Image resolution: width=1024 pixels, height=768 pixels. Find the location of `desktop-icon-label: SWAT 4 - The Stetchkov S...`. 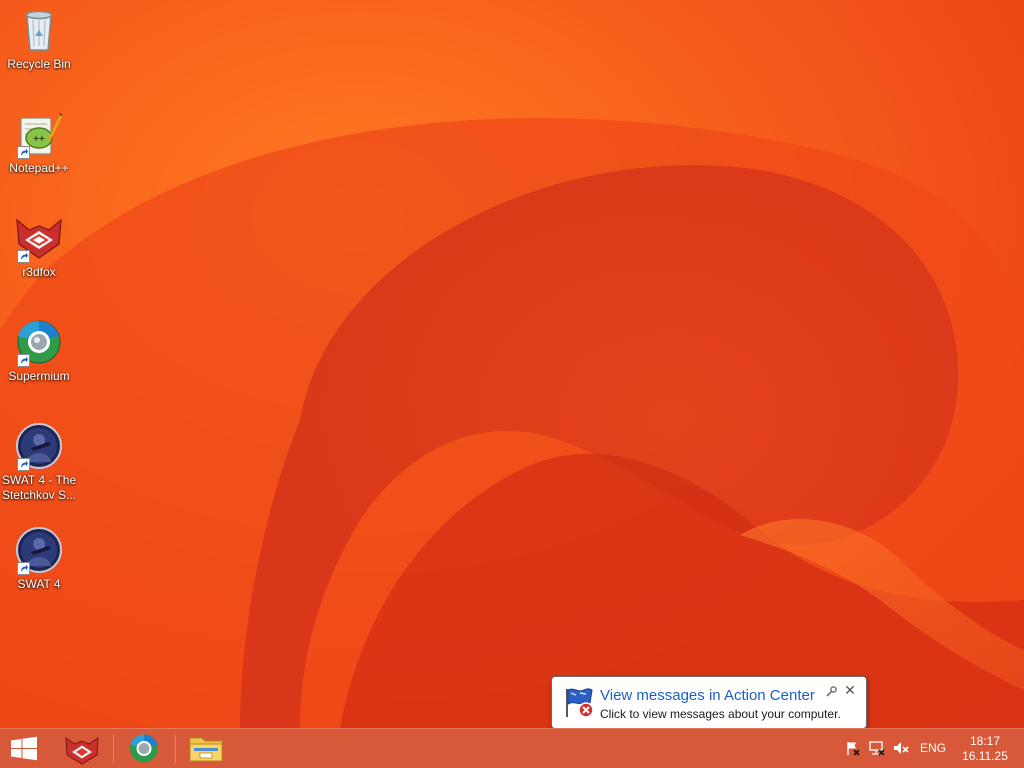

desktop-icon-label: SWAT 4 - The Stetchkov S... is located at coordinates (39, 487).